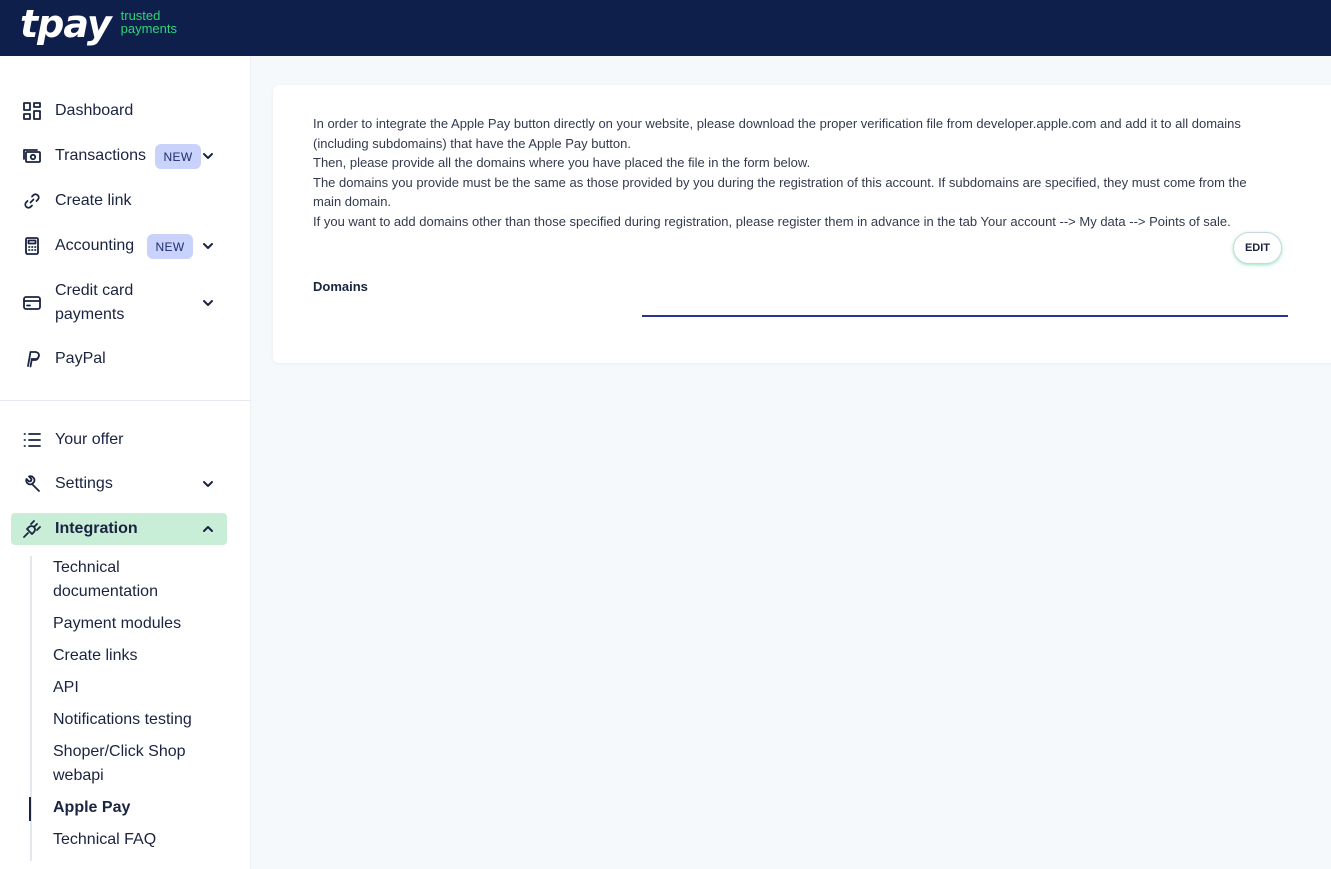  What do you see at coordinates (89, 439) in the screenshot?
I see `sidebar-item-label: Your offer` at bounding box center [89, 439].